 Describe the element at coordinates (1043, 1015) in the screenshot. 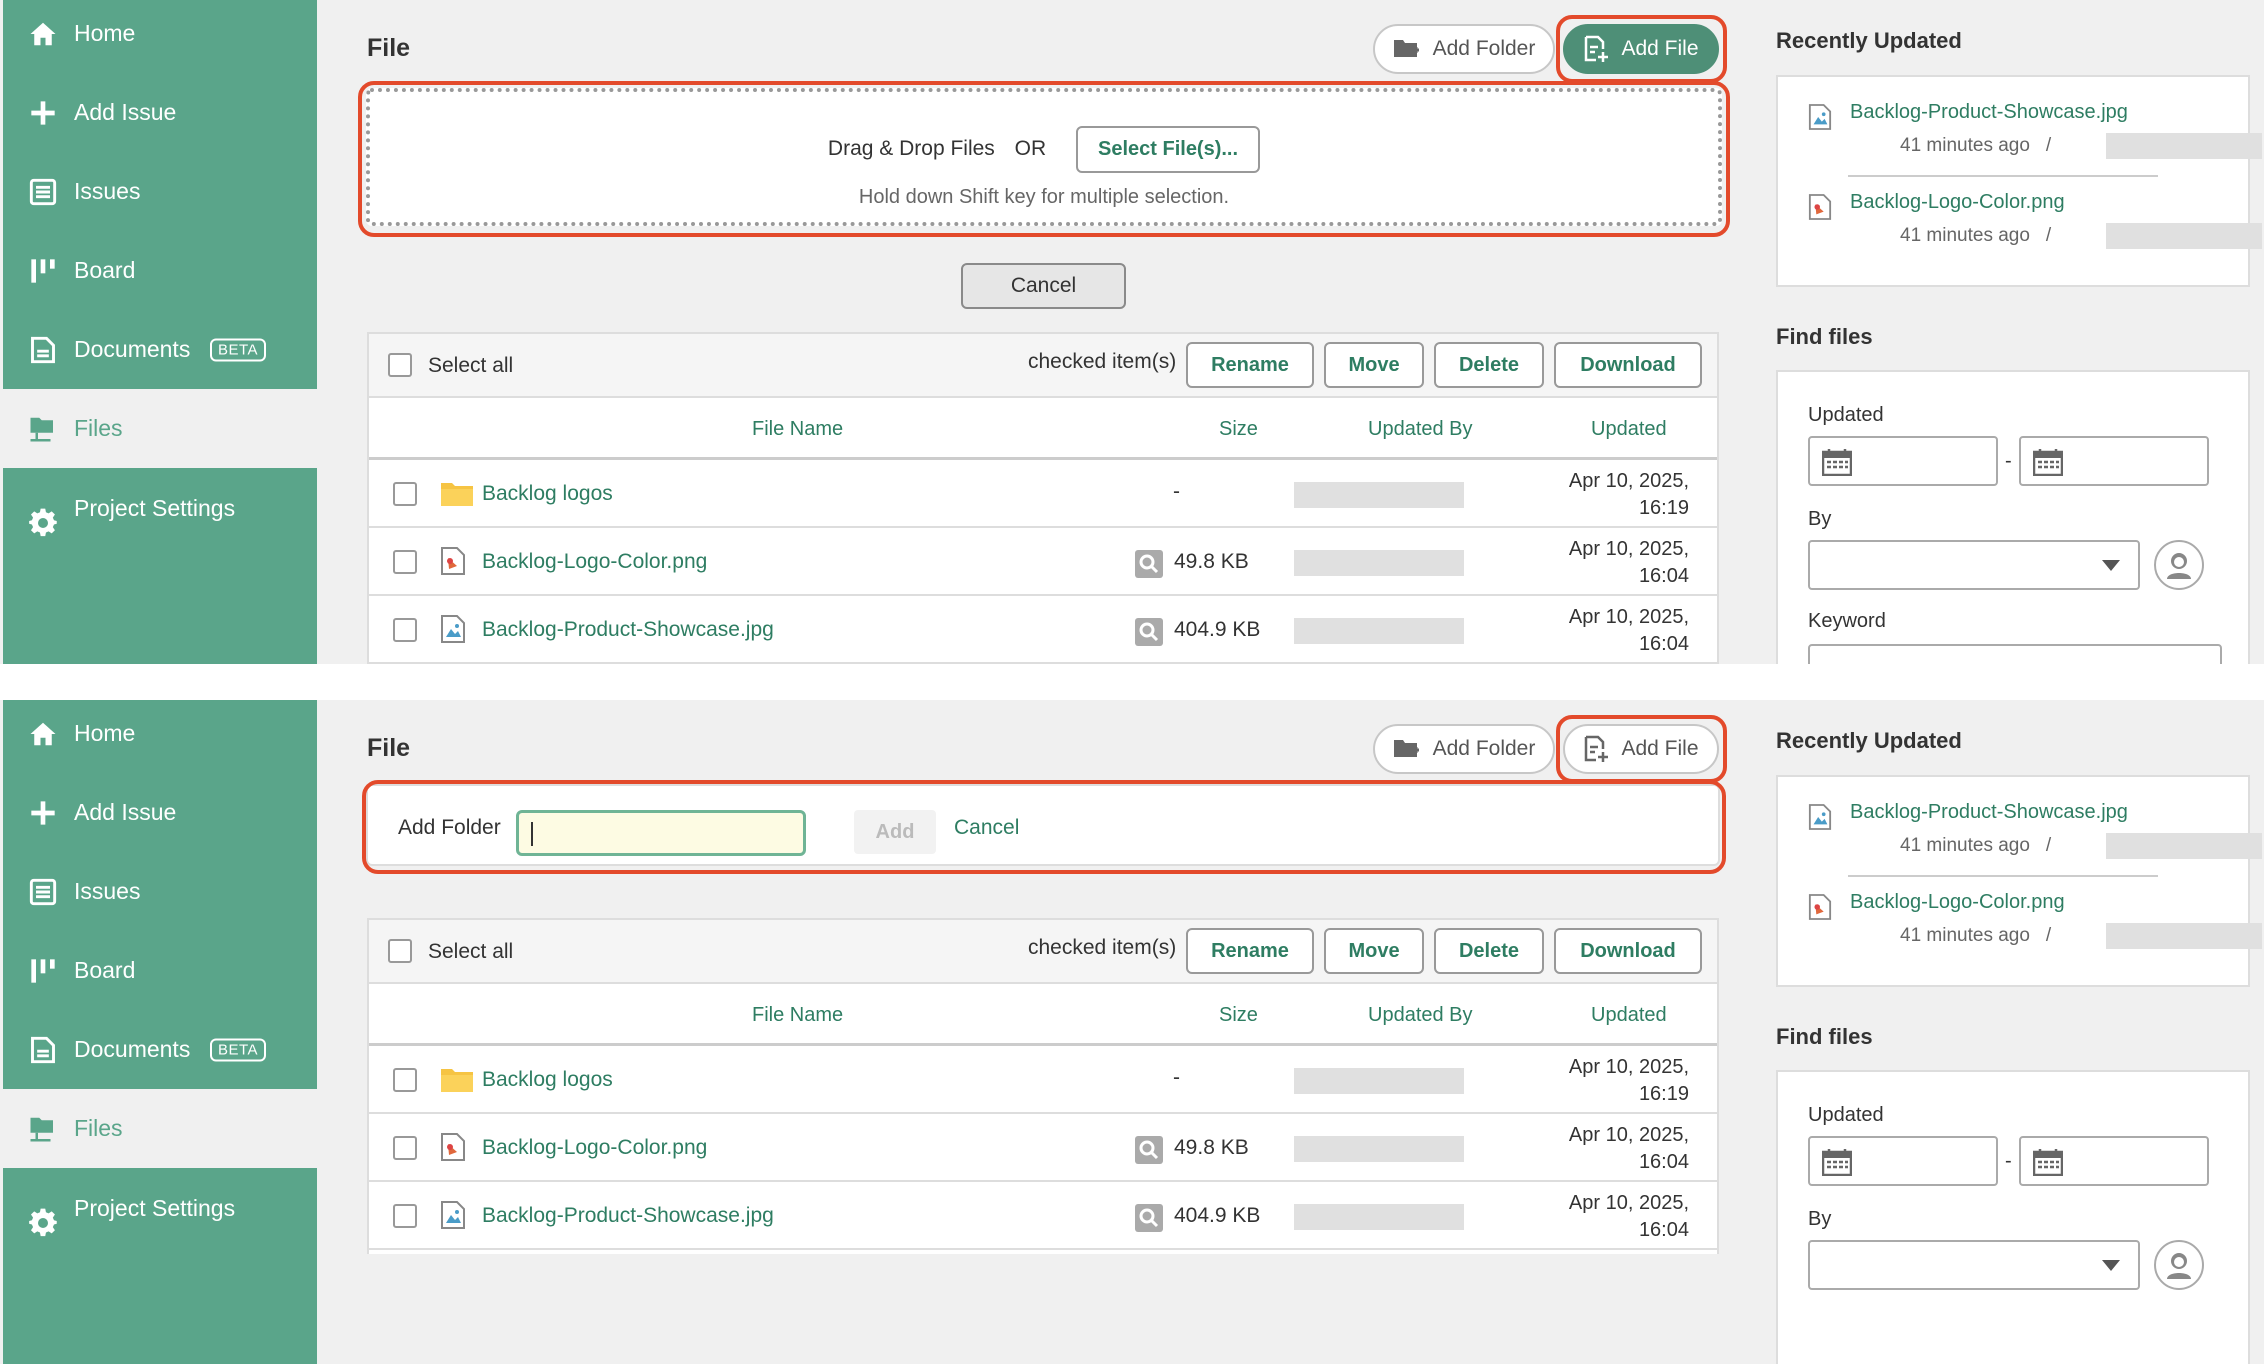

I see `table-header: File Name Size Updated By Updated` at that location.